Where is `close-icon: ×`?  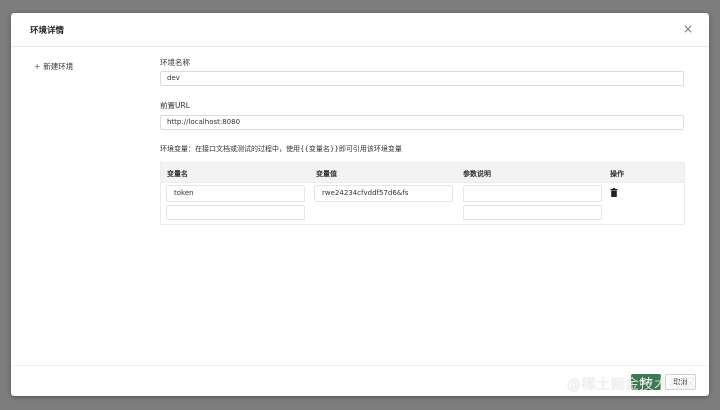 close-icon: × is located at coordinates (688, 29).